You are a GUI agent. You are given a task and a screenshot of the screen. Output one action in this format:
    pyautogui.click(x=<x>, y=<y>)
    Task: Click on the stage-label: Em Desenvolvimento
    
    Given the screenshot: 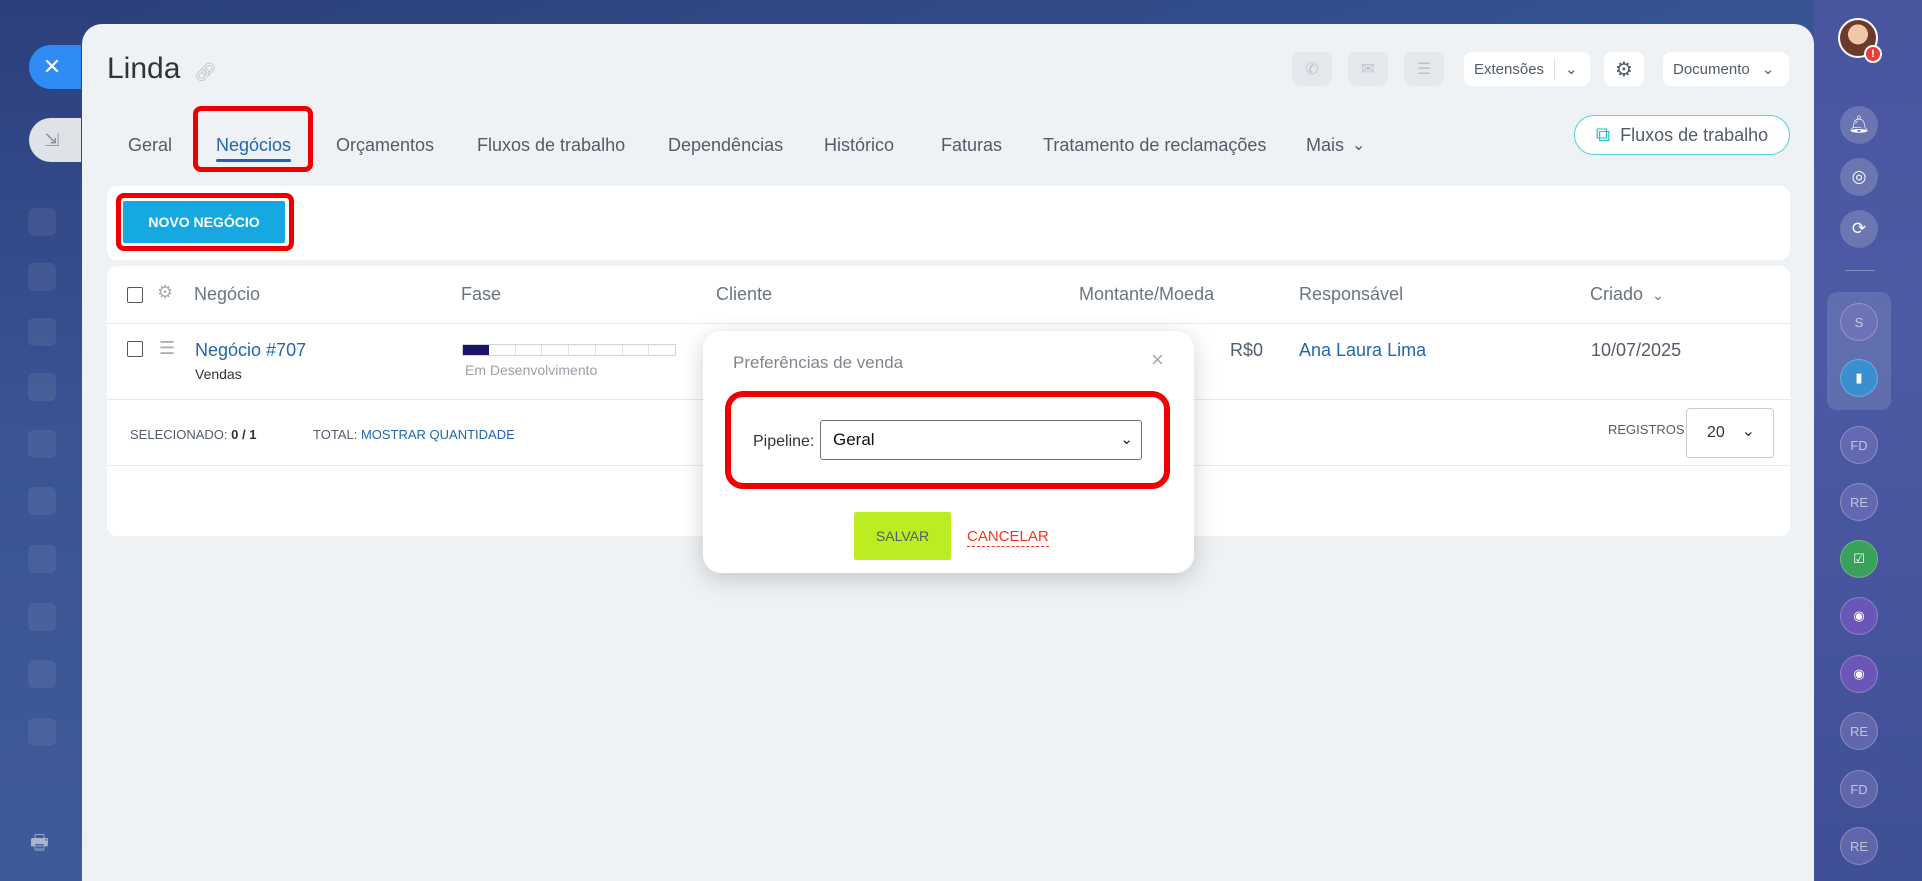 What is the action you would take?
    pyautogui.click(x=531, y=370)
    